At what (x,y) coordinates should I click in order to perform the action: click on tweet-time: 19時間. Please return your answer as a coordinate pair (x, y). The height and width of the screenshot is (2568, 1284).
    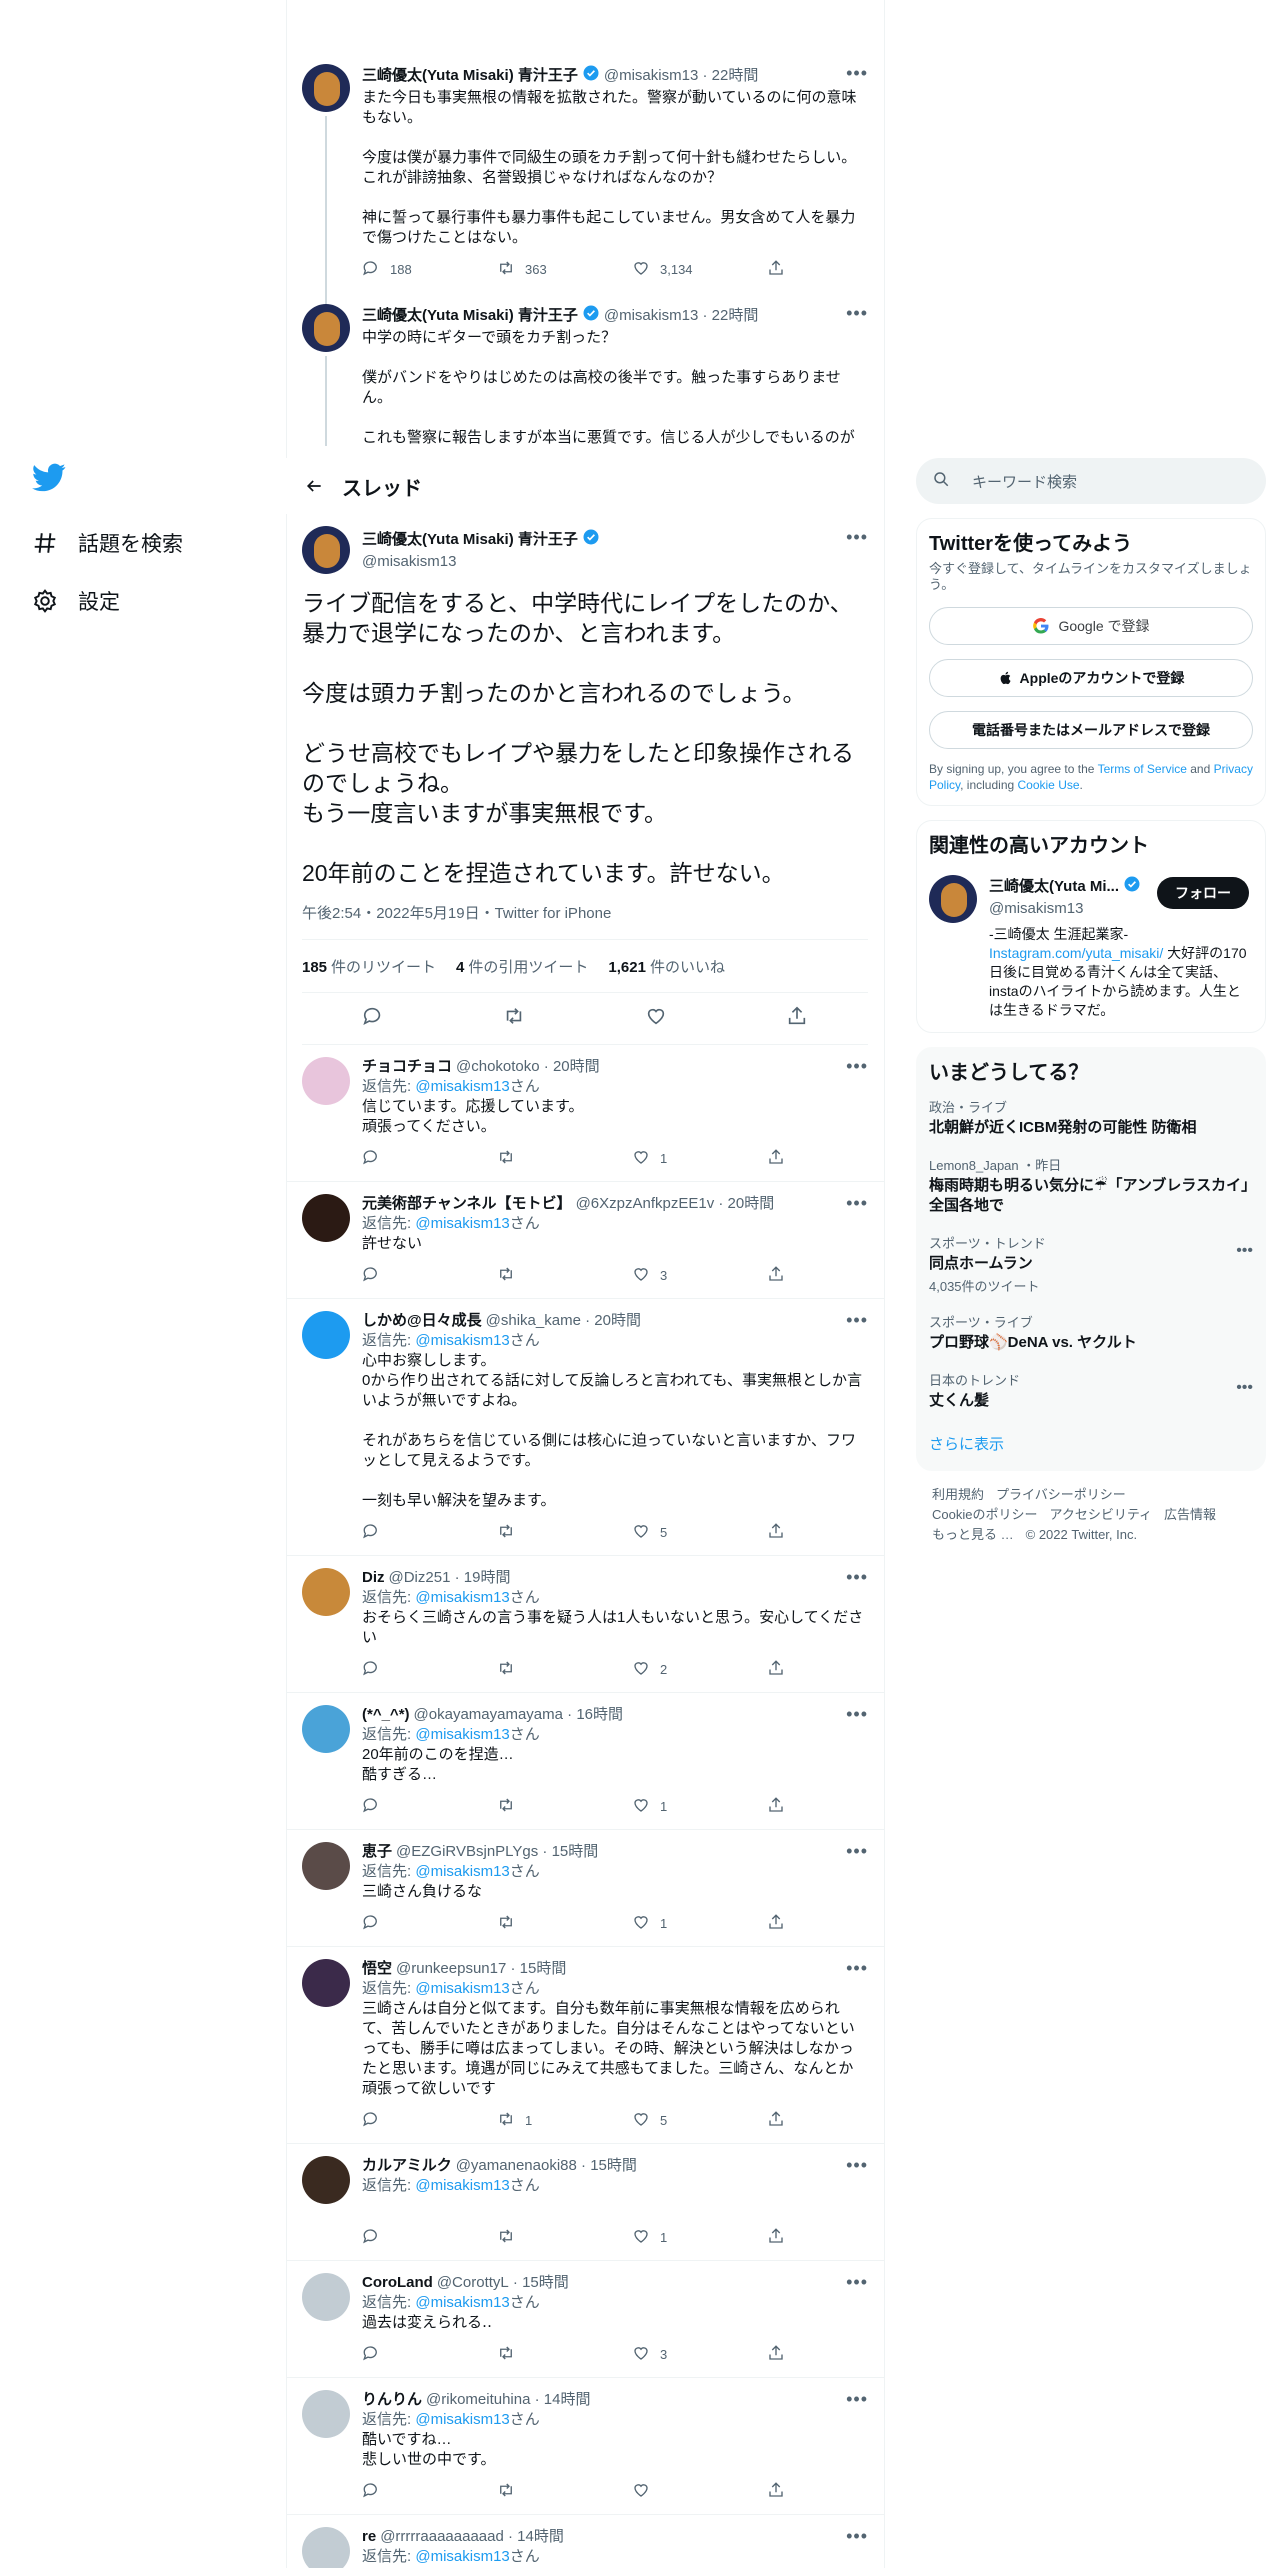
    Looking at the image, I should click on (487, 1578).